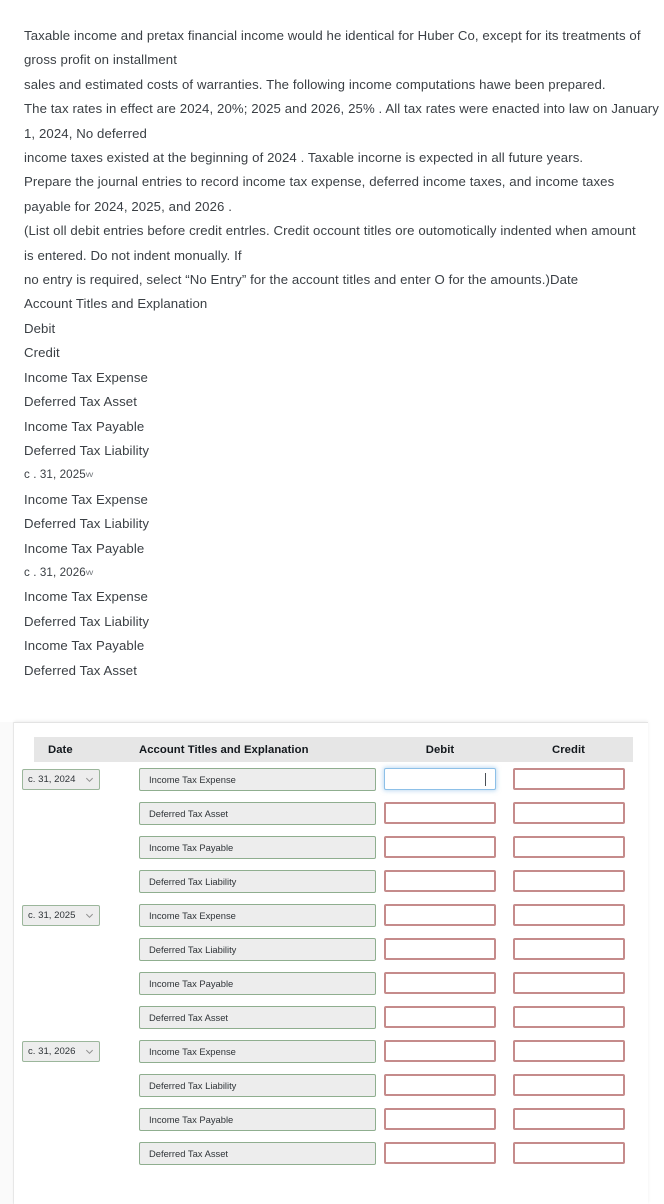 The image size is (664, 1204). What do you see at coordinates (60, 749) in the screenshot?
I see `column-header-date: Date` at bounding box center [60, 749].